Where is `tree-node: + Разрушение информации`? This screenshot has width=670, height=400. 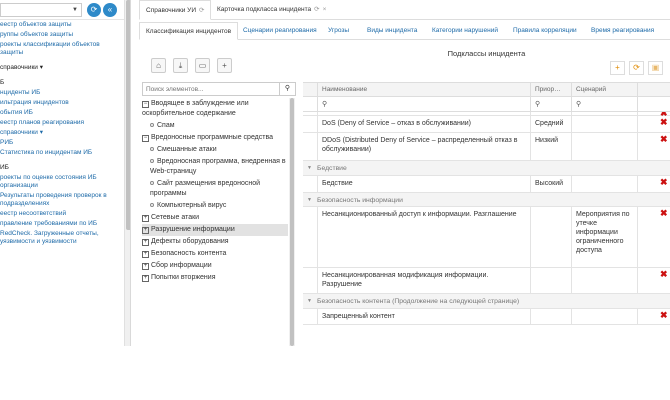 tree-node: + Разрушение информации is located at coordinates (215, 230).